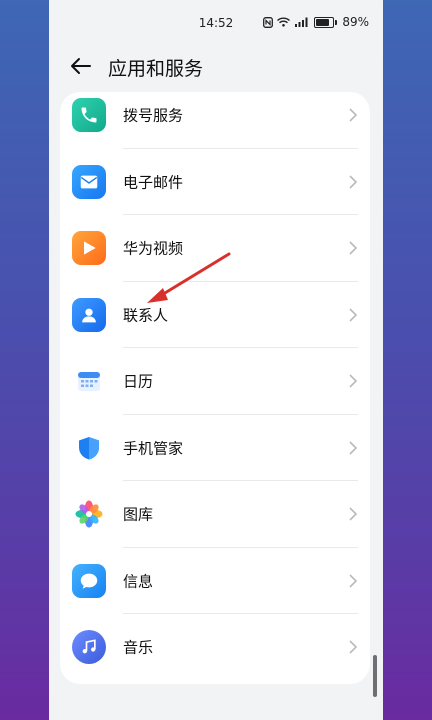 Image resolution: width=432 pixels, height=720 pixels. I want to click on signal-icon, so click(301, 22).